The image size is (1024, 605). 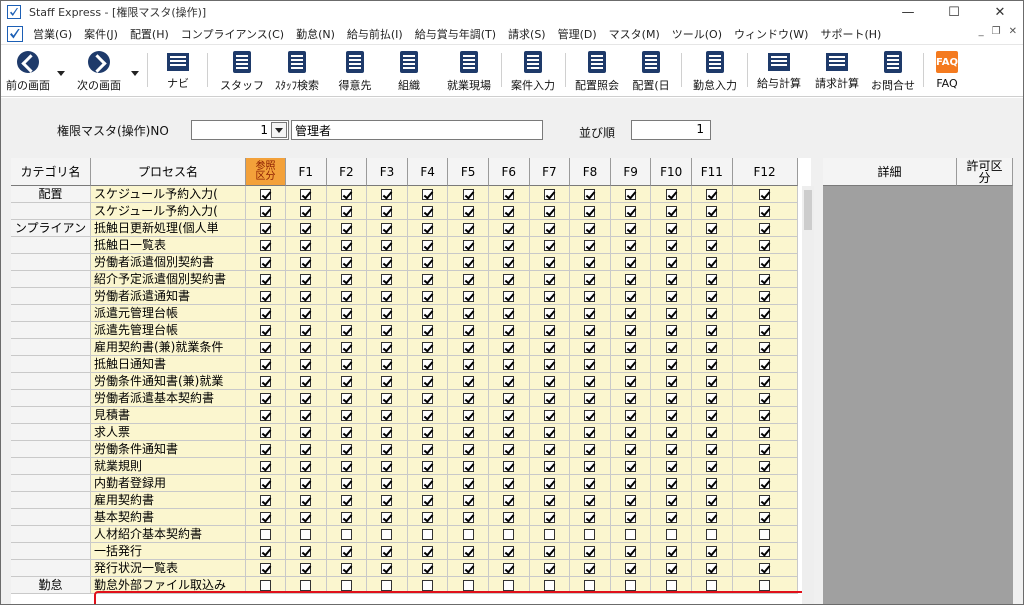 What do you see at coordinates (1000, 12) in the screenshot?
I see `close-button: ✕` at bounding box center [1000, 12].